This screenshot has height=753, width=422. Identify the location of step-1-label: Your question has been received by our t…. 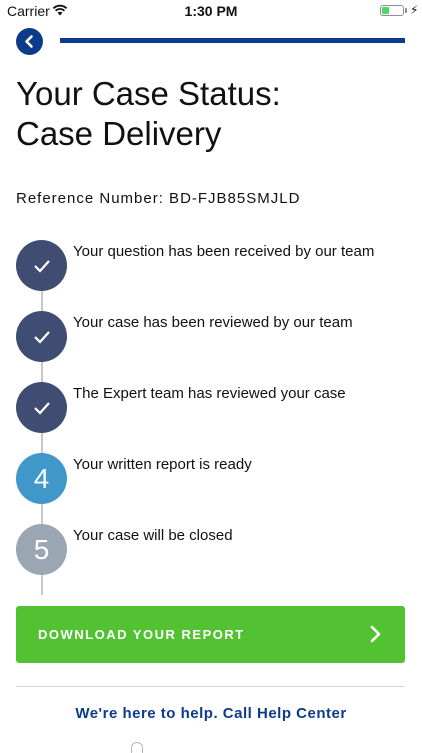
(224, 251).